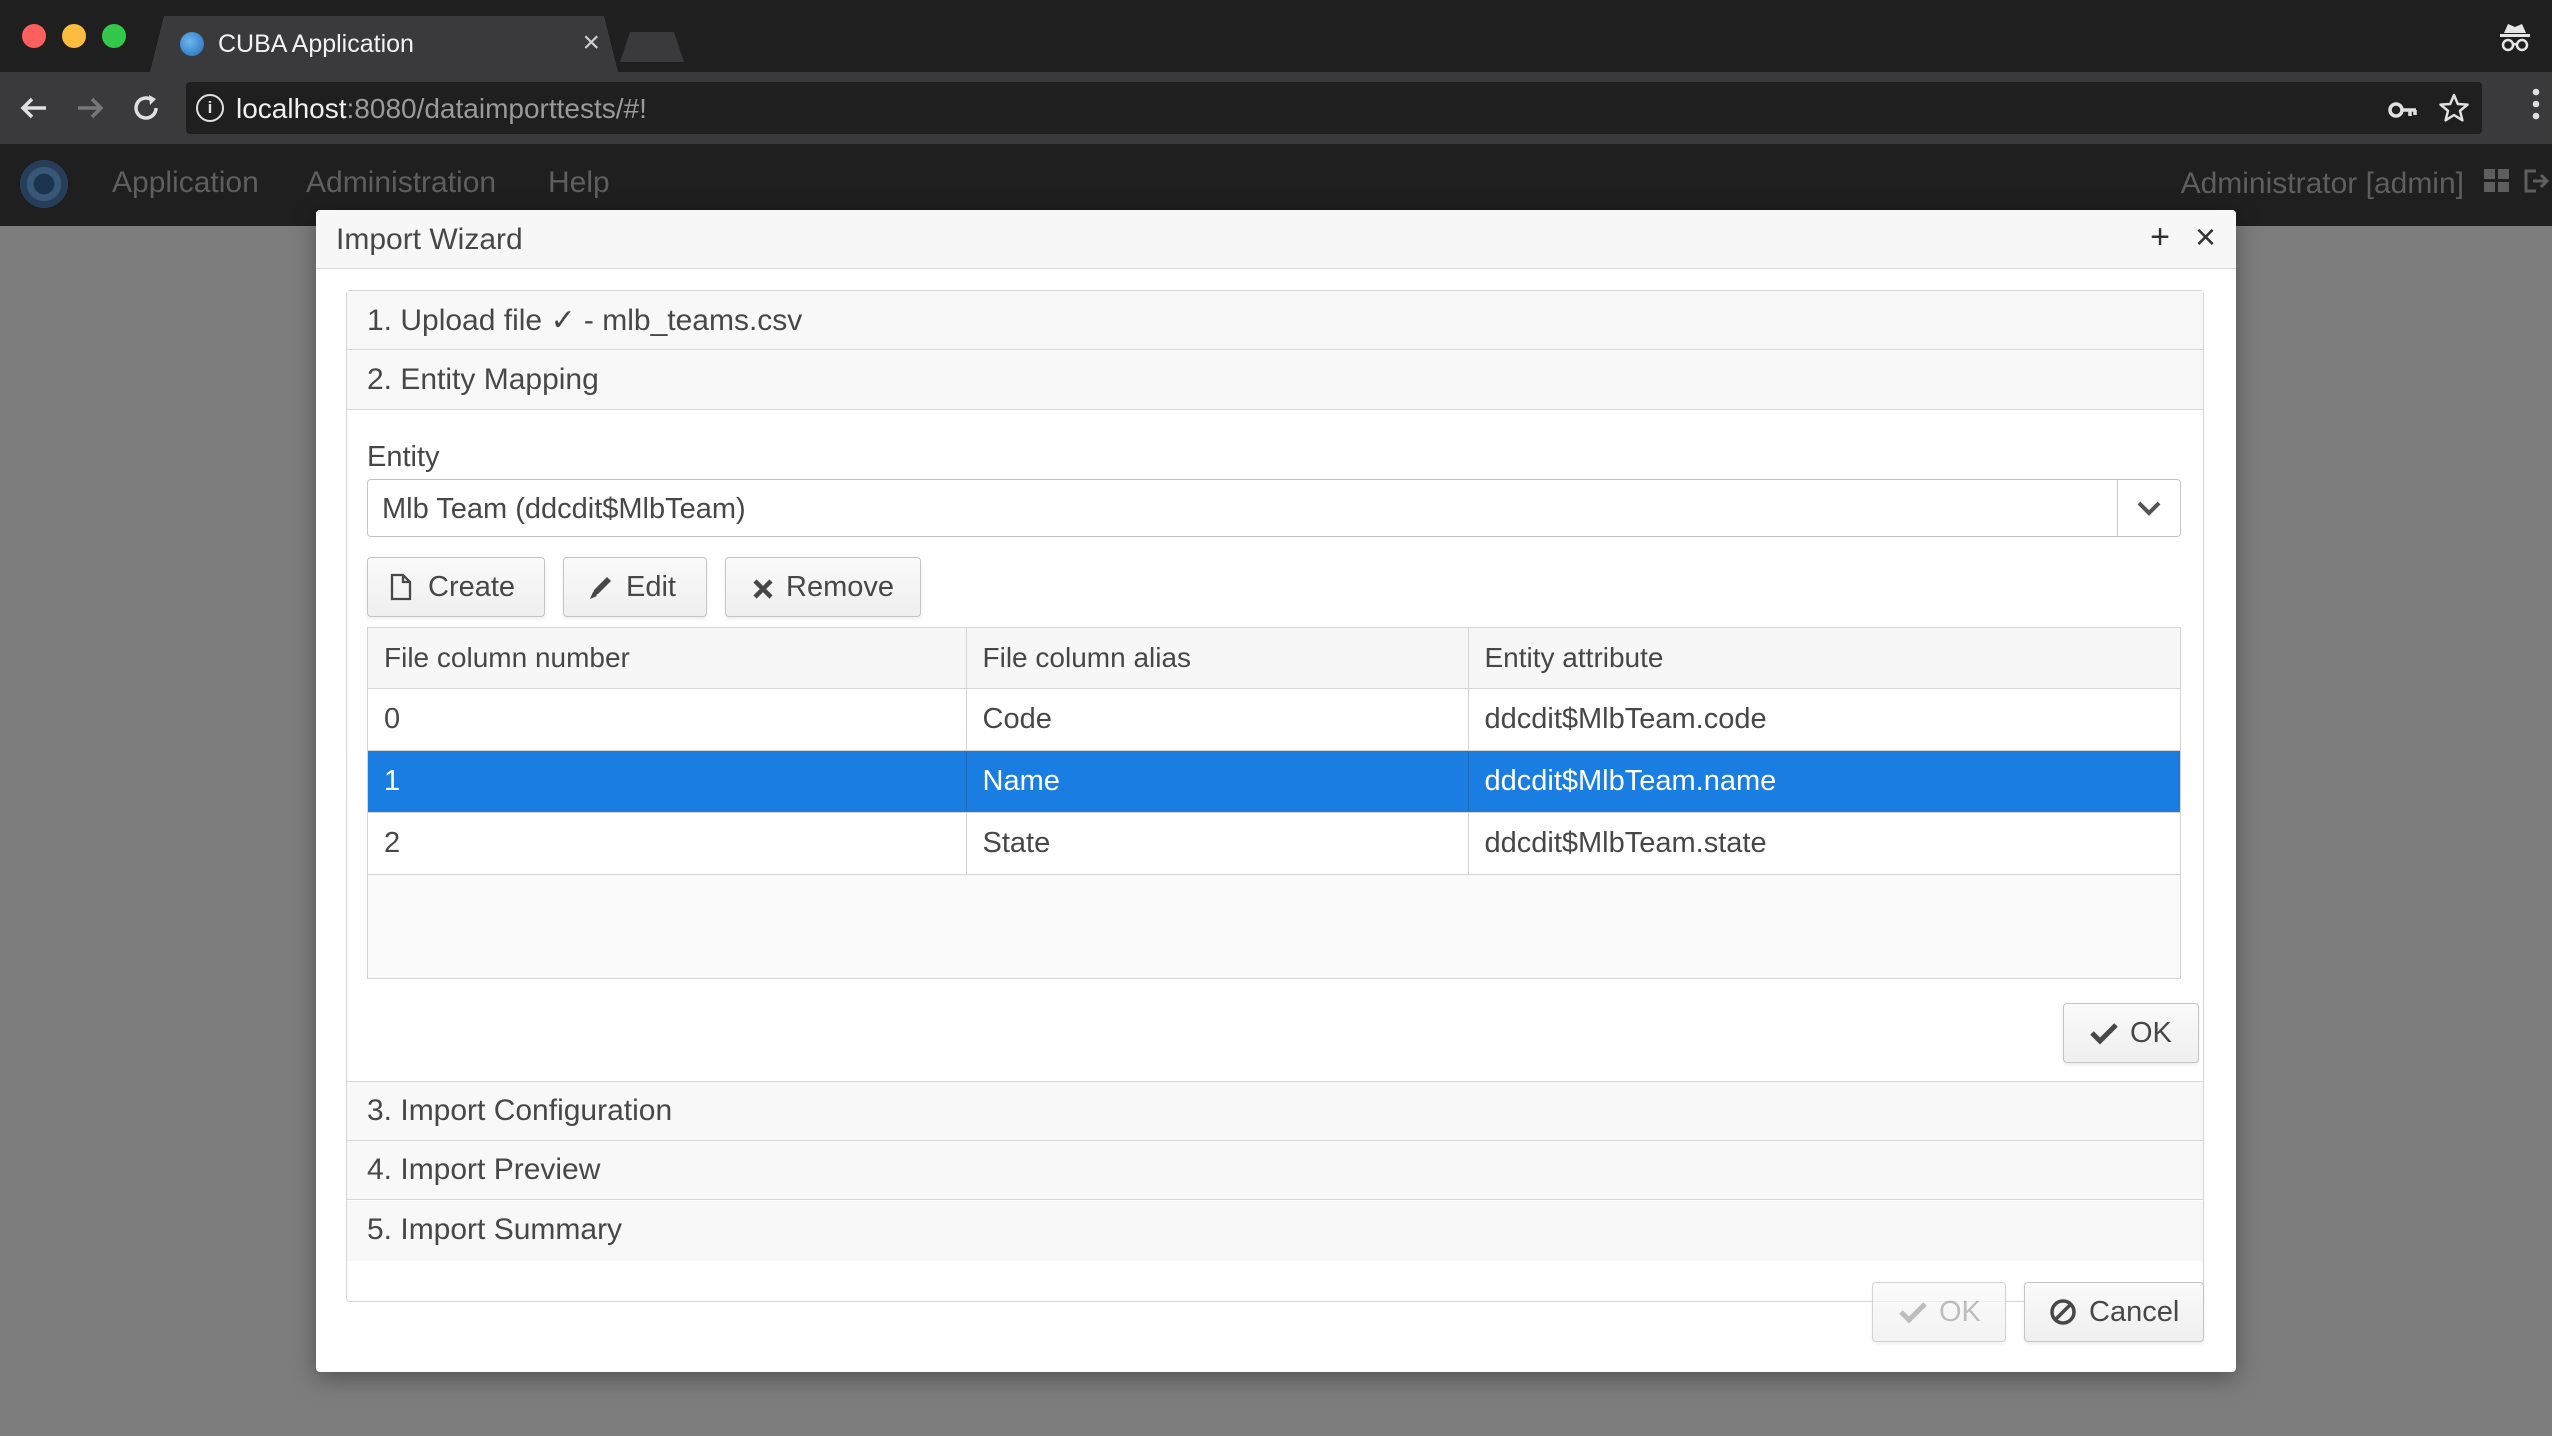 The width and height of the screenshot is (2552, 1436). I want to click on browser-toolbar: i localhost:8080/dataimporttests/#!, so click(1276, 108).